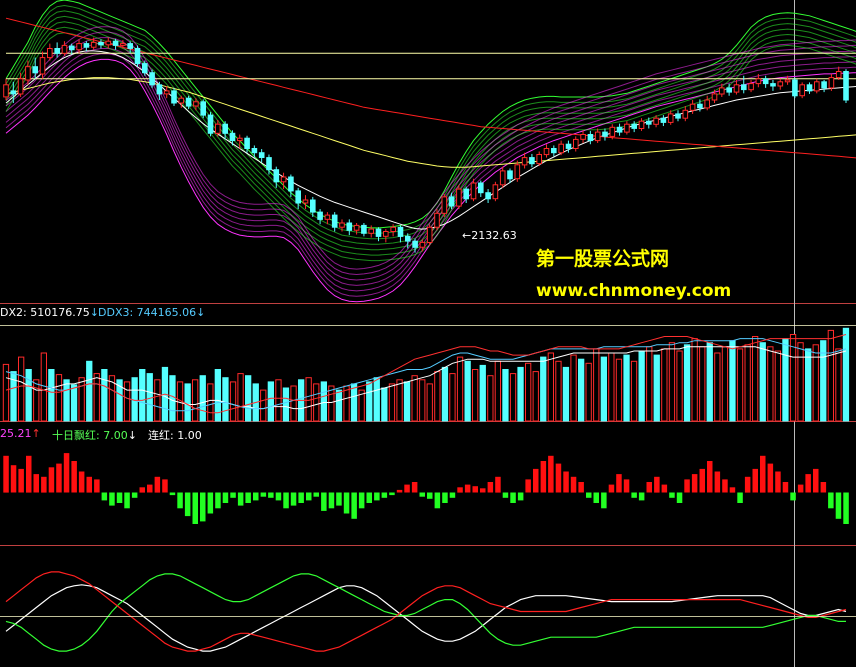  I want to click on up-arrow-icon: ↑, so click(36, 433).